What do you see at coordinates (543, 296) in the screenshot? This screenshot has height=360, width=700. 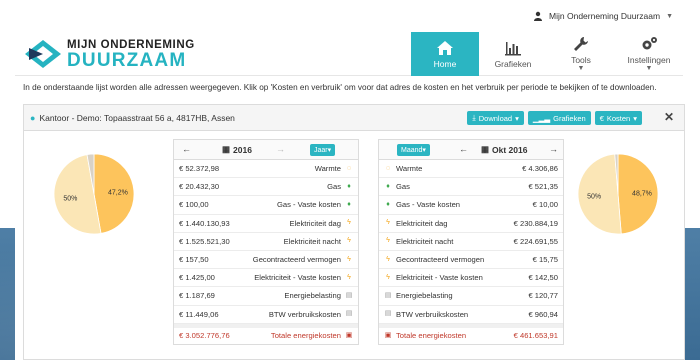 I see `cost-value: € 120,77` at bounding box center [543, 296].